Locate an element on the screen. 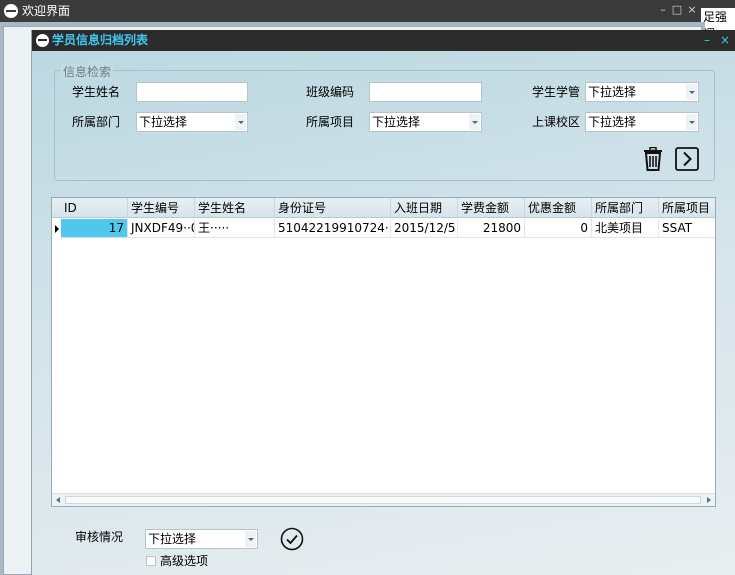 This screenshot has width=735, height=575. department-label: 所属部门 is located at coordinates (96, 122).